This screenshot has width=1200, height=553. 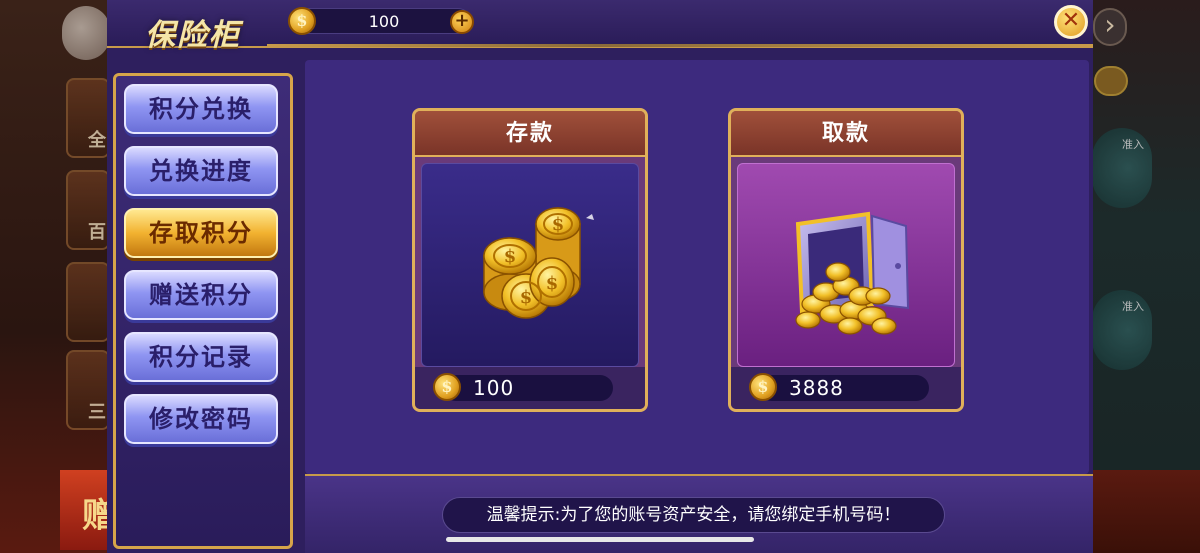 What do you see at coordinates (88, 118) in the screenshot?
I see `game-tile: 全` at bounding box center [88, 118].